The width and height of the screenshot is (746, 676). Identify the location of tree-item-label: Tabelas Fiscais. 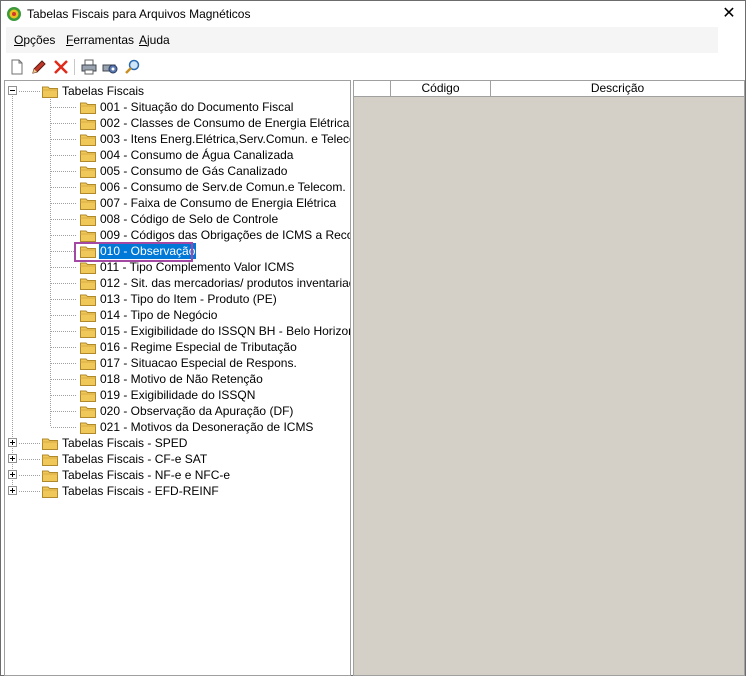
(103, 91).